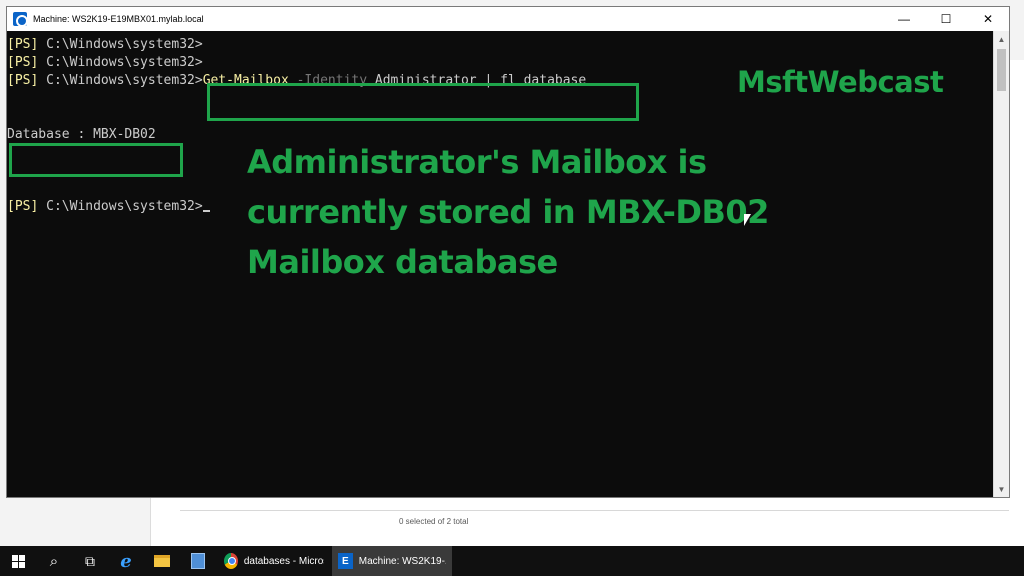 The image size is (1024, 576). I want to click on scroll-up-arrow-icon: ▲, so click(1001, 39).